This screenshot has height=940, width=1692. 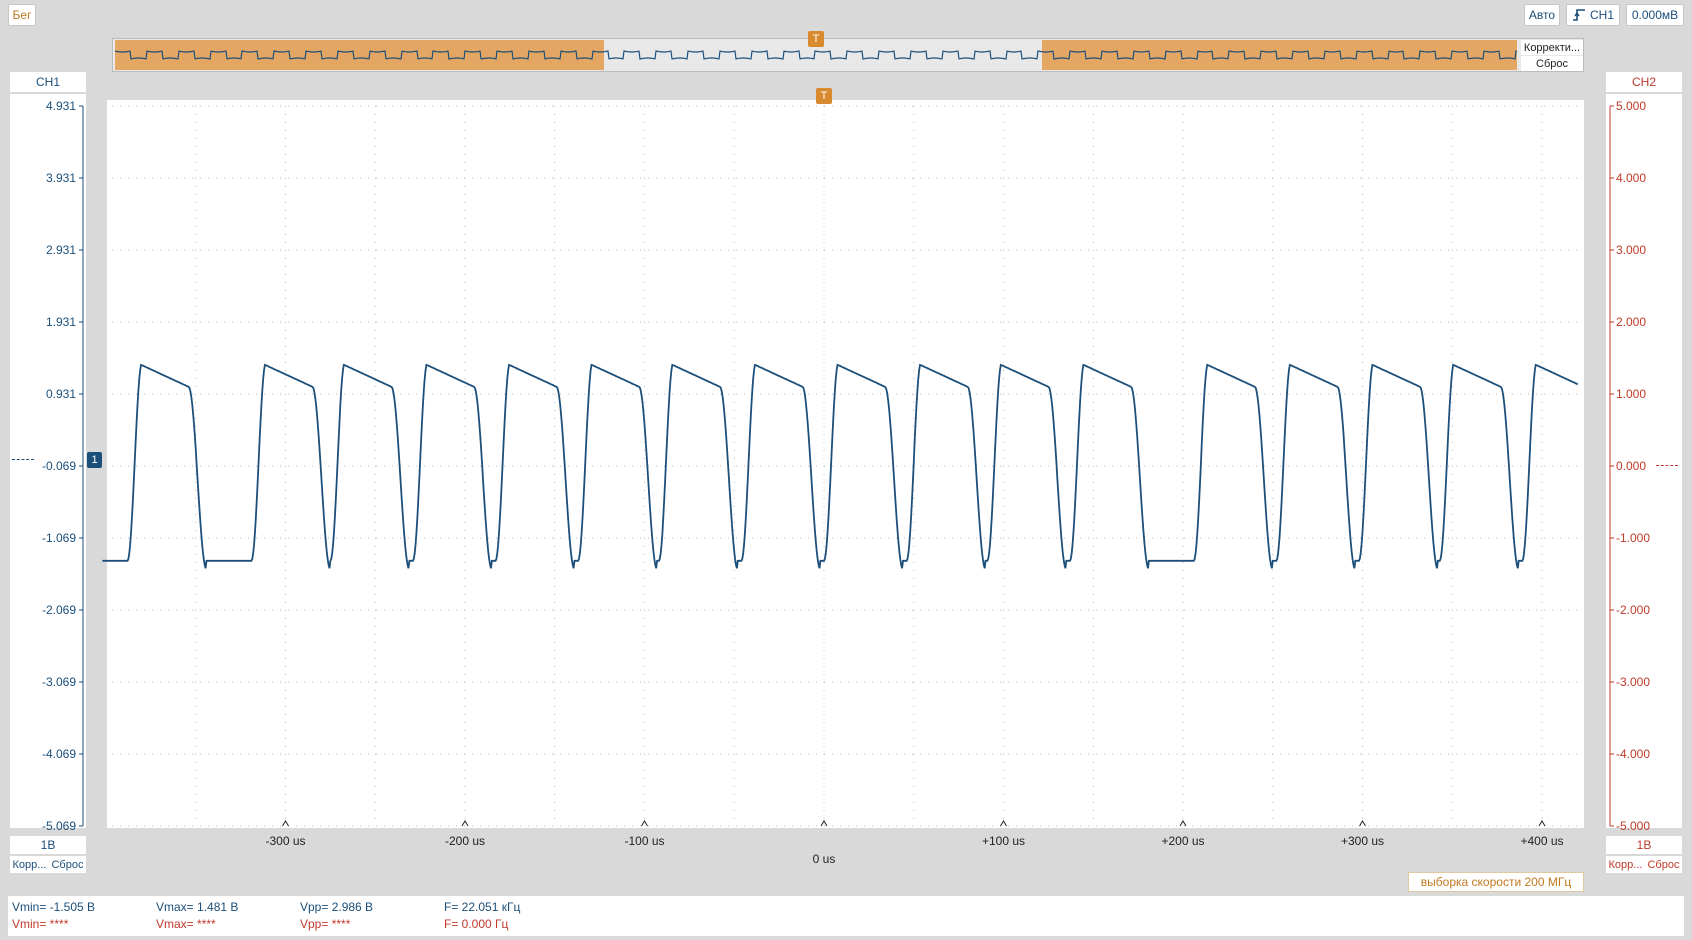 What do you see at coordinates (1003, 841) in the screenshot?
I see `xtick-label: +100 us` at bounding box center [1003, 841].